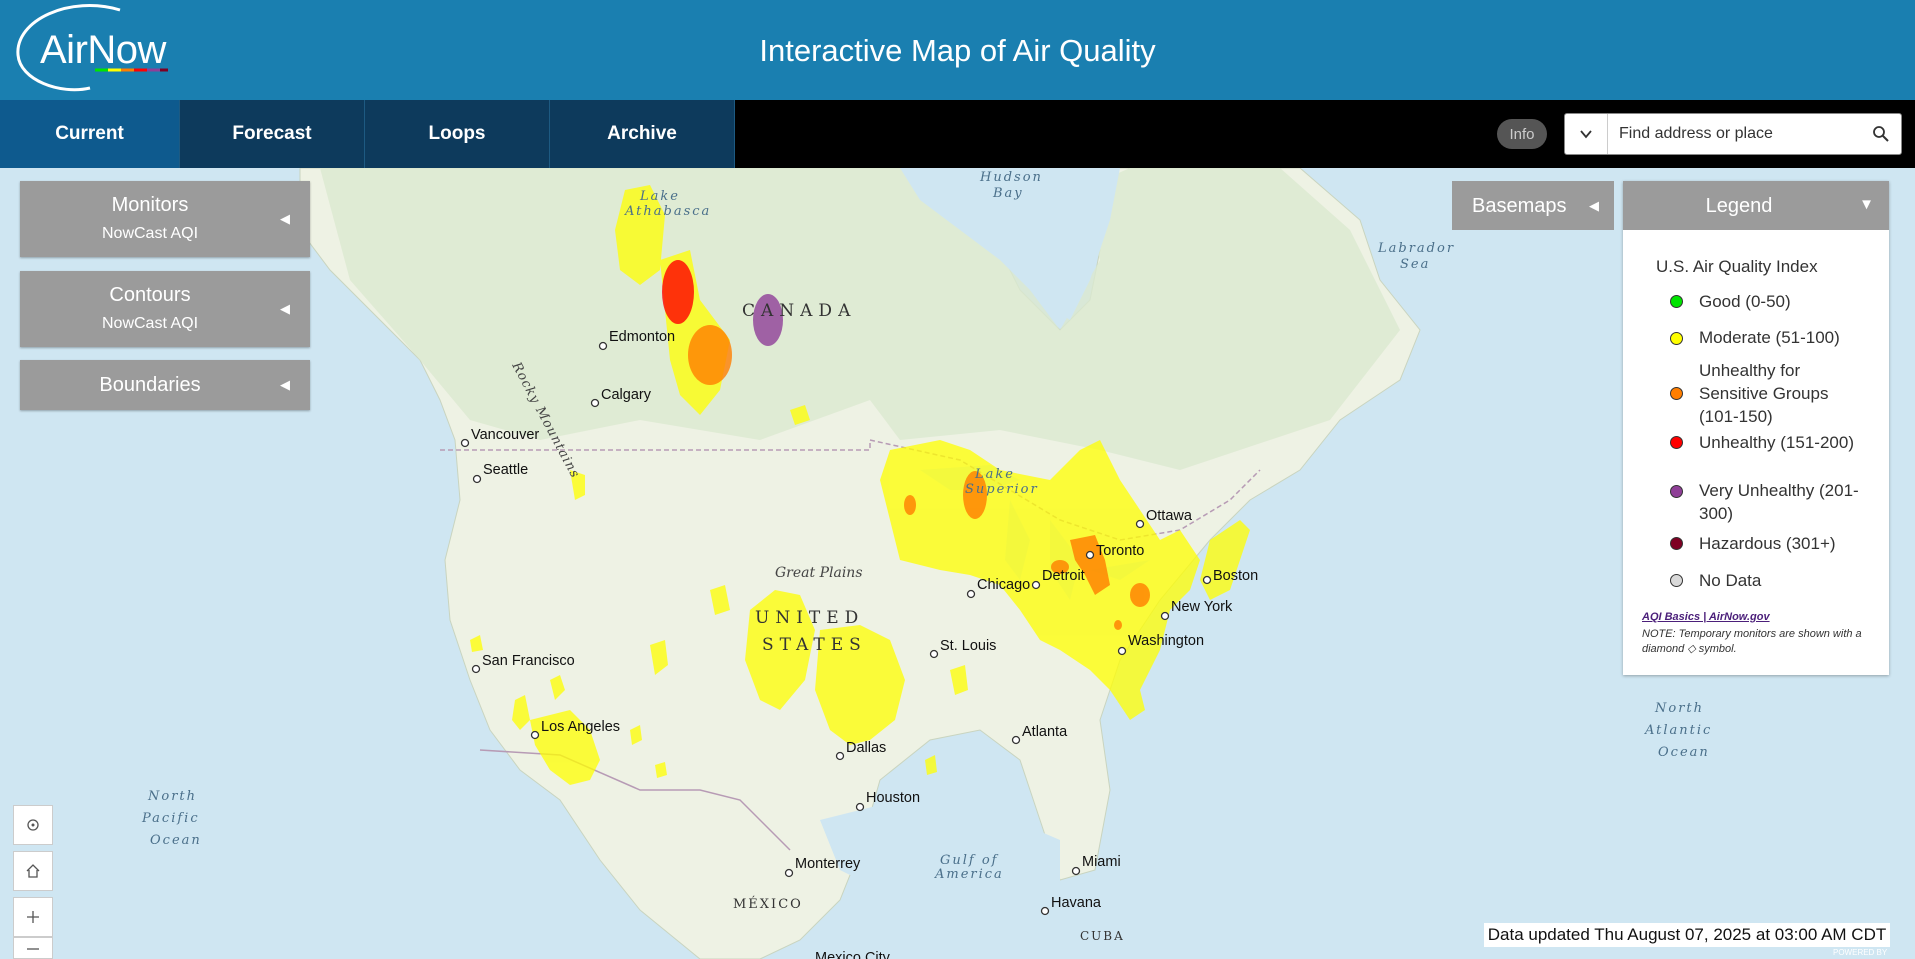 This screenshot has width=1915, height=959. What do you see at coordinates (1519, 206) in the screenshot?
I see `basemaps-label: Basemaps` at bounding box center [1519, 206].